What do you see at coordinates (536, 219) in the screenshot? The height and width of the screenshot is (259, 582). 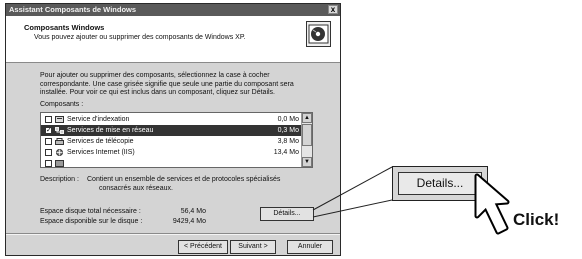 I see `click-annotation: Click!` at bounding box center [536, 219].